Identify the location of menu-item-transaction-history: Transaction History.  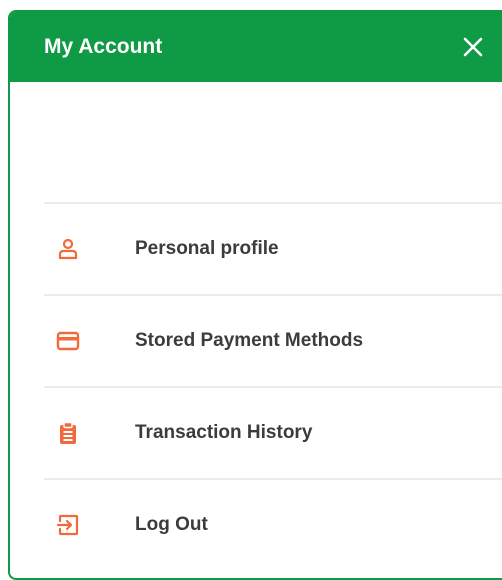
(273, 432).